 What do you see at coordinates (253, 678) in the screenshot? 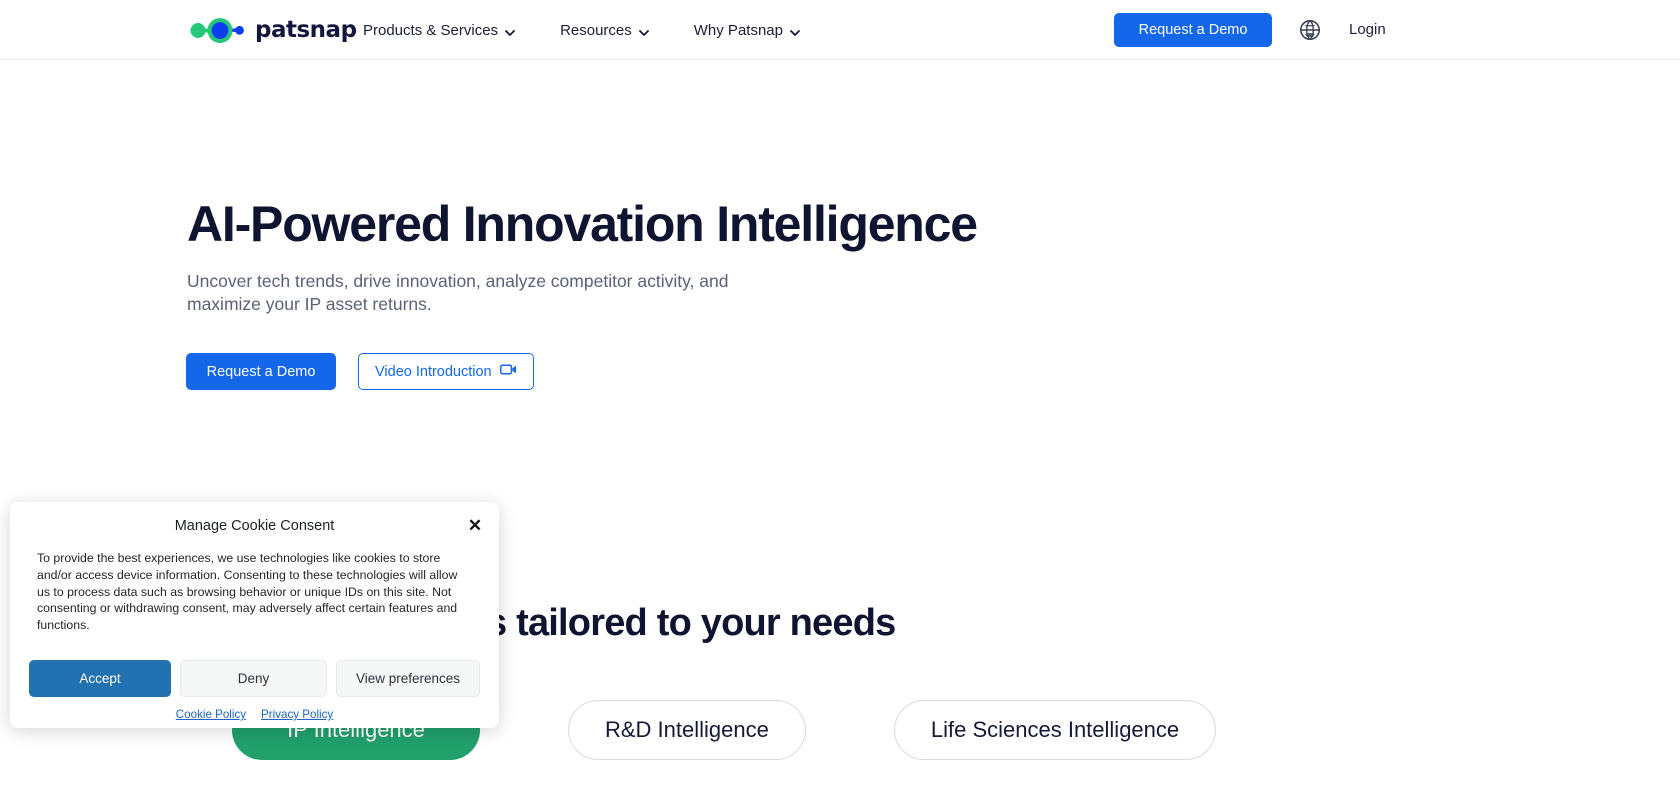
I see `cookie-deny-button: Deny` at bounding box center [253, 678].